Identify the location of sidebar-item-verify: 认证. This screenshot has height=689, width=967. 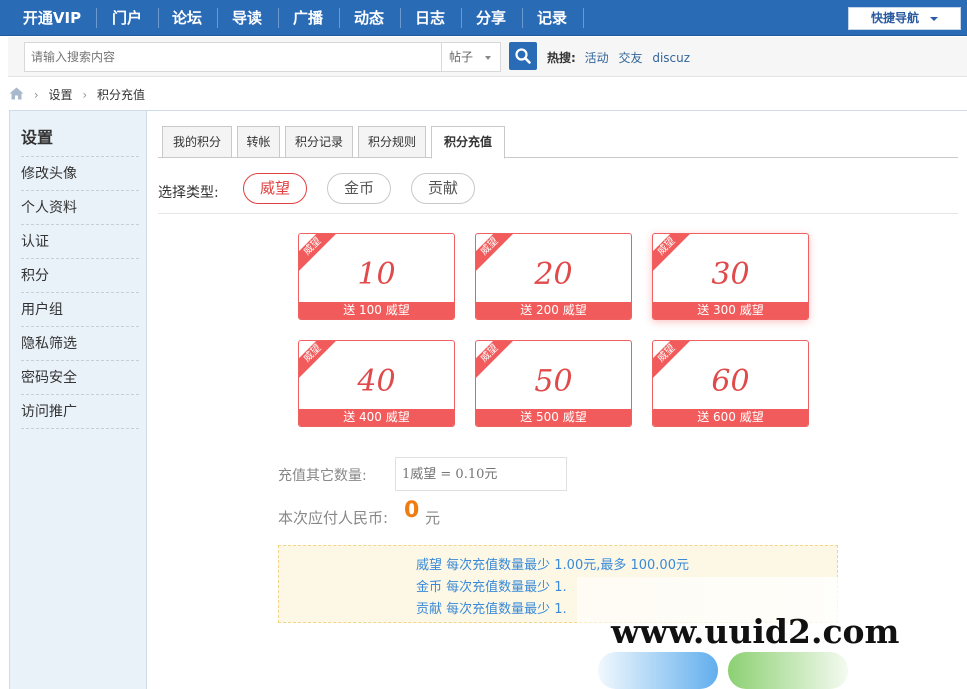
(80, 242).